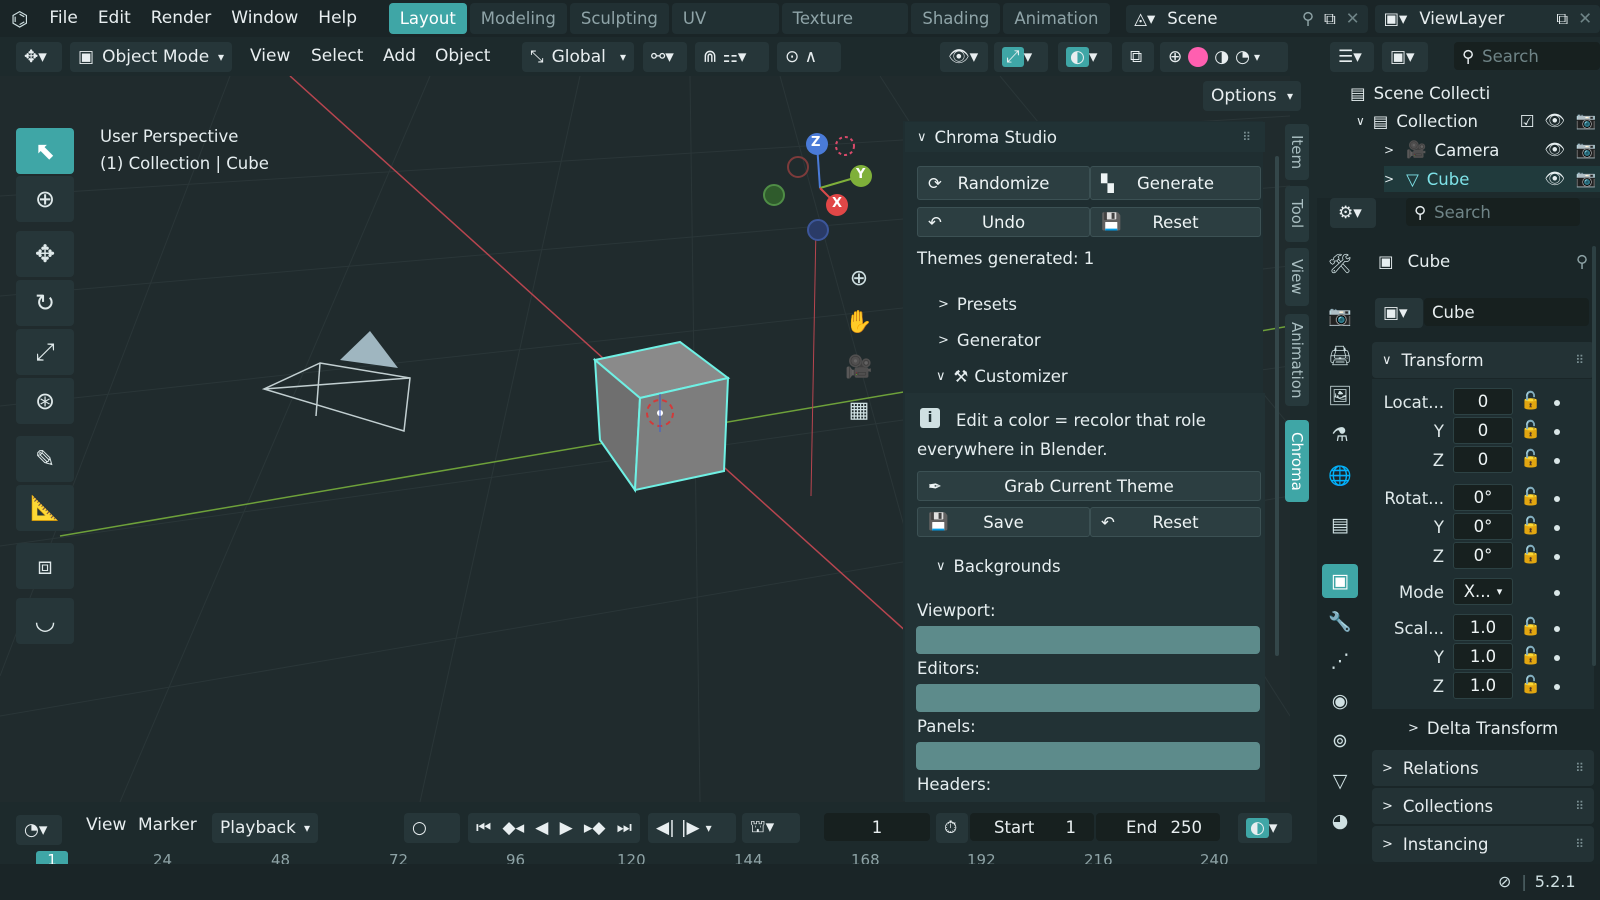 Image resolution: width=1600 pixels, height=900 pixels. What do you see at coordinates (732, 57) in the screenshot?
I see `snap-button: ⋒ ⚏▾` at bounding box center [732, 57].